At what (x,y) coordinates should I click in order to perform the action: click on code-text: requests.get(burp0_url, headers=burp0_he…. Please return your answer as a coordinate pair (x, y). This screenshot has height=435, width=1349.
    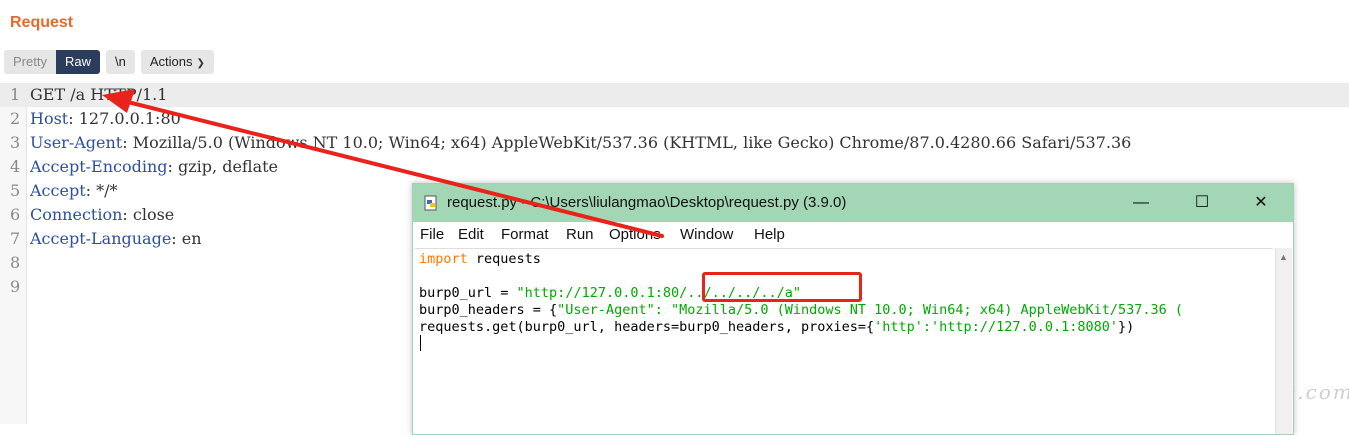
    Looking at the image, I should click on (647, 327).